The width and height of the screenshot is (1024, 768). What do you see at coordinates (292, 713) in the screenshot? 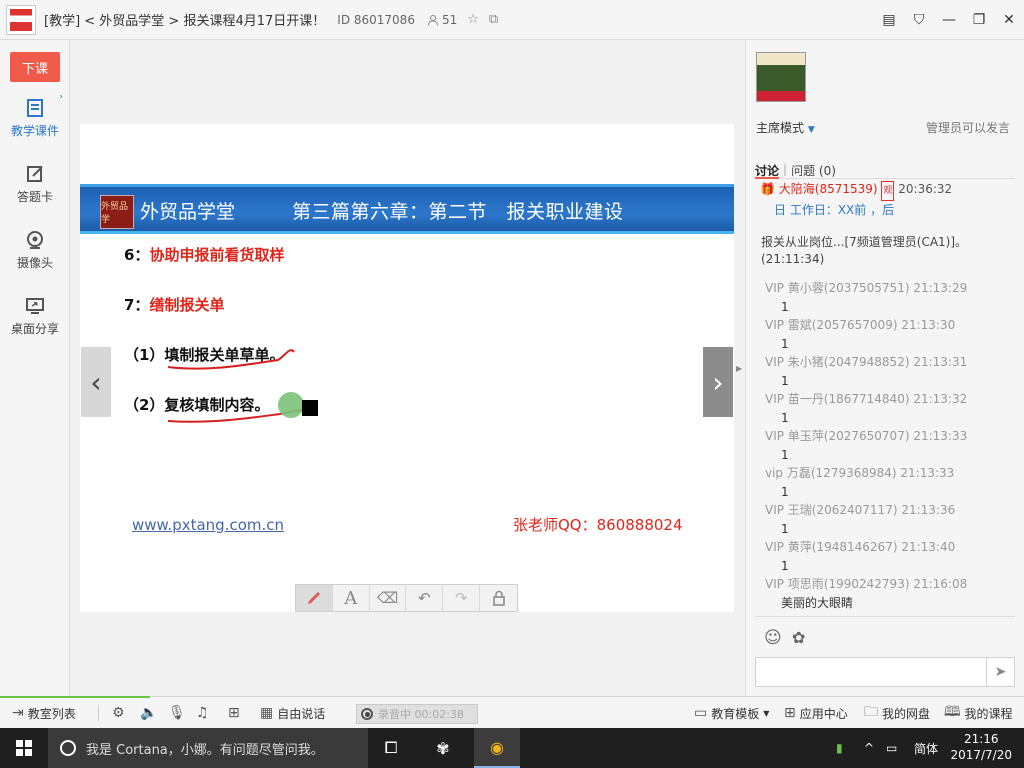
I see `free-talk-button: ▦ 自由说话` at bounding box center [292, 713].